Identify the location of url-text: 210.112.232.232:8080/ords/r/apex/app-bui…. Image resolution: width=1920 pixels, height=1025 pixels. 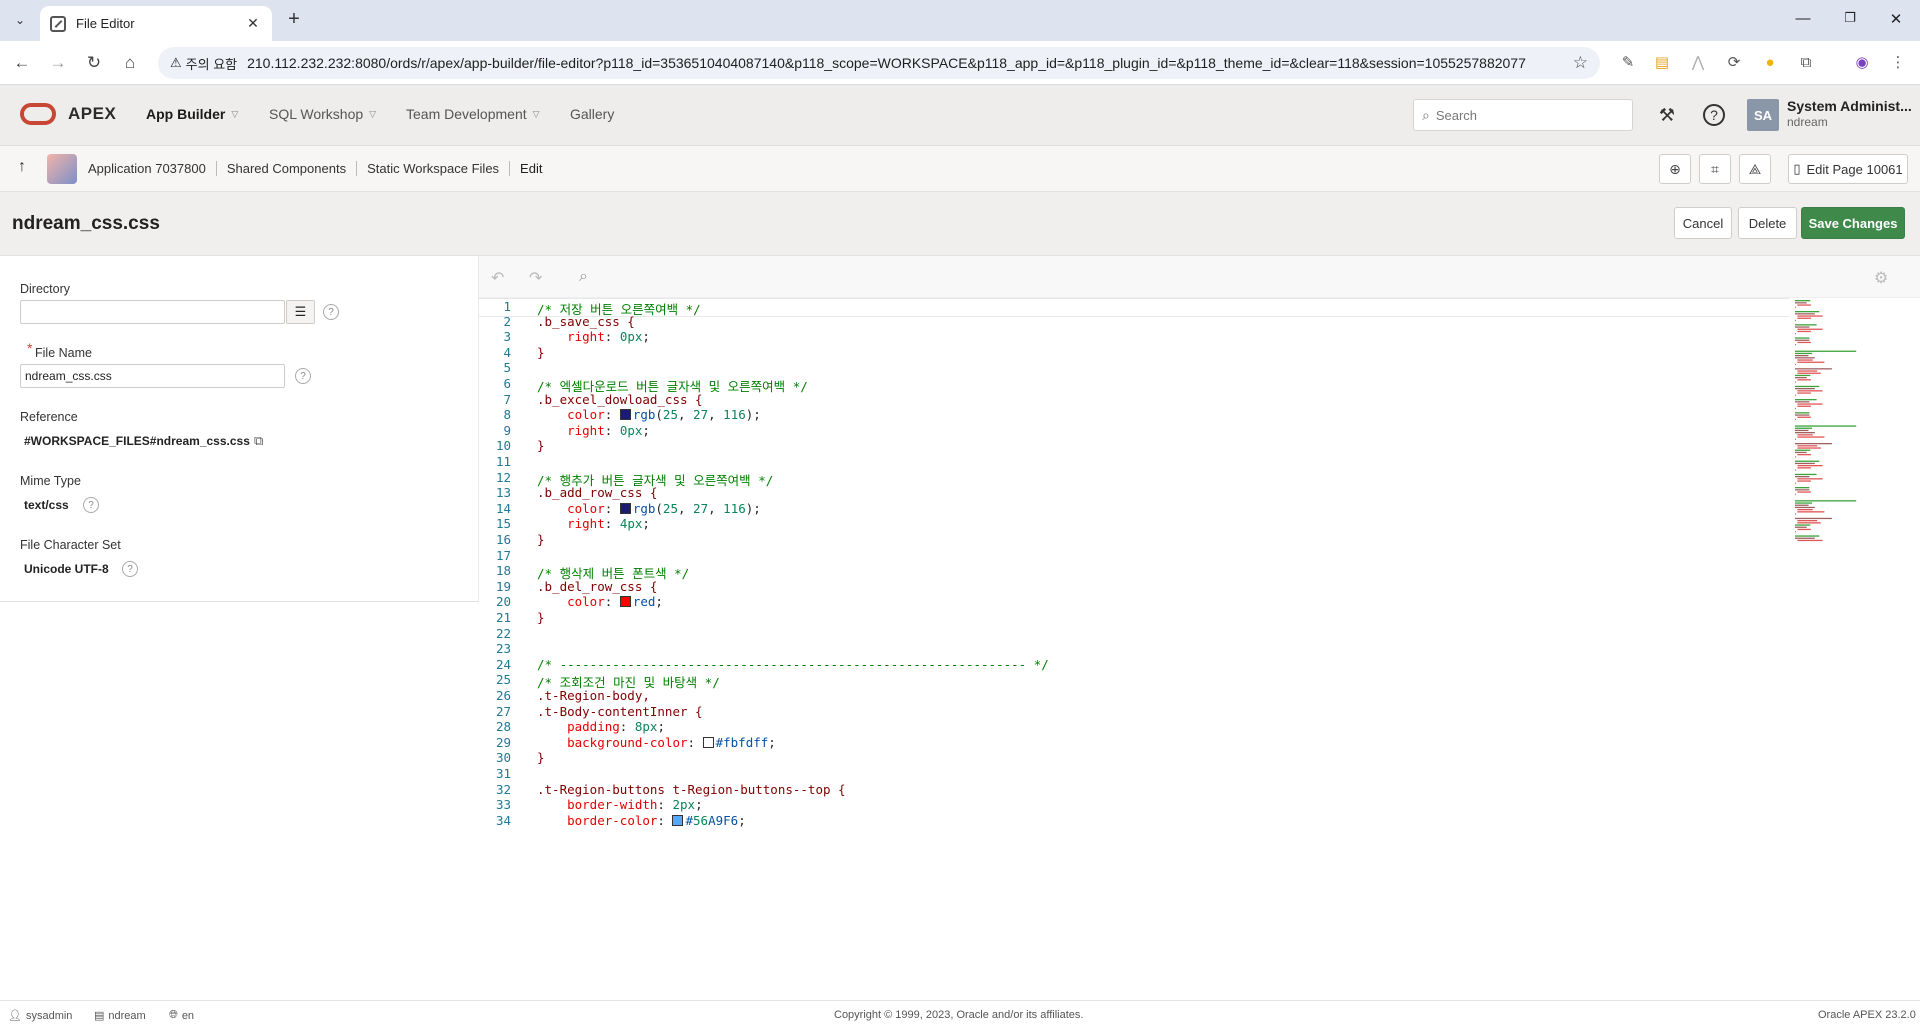
(910, 63).